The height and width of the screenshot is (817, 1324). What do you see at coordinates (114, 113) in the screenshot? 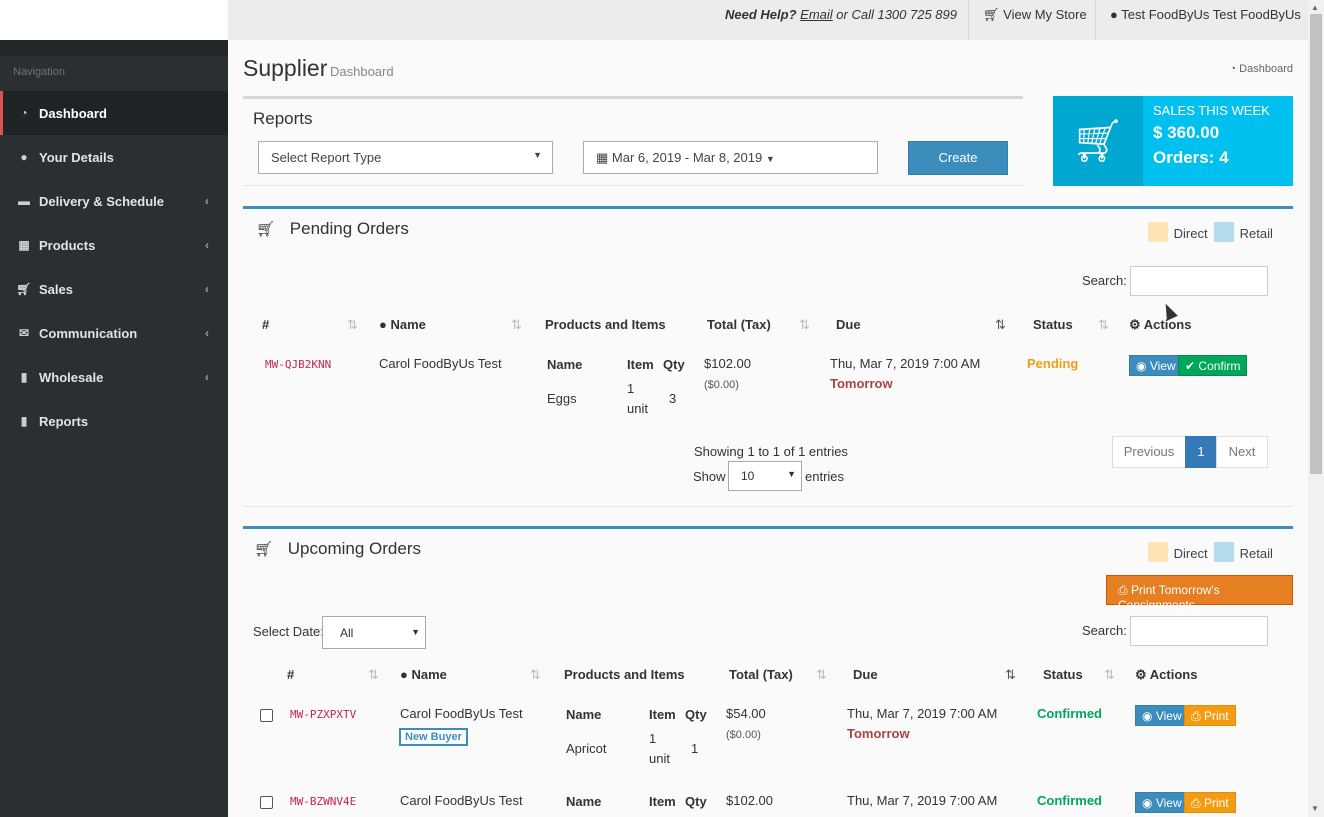
I see `sidebar-item-dashboard: ◔ Dashboard` at bounding box center [114, 113].